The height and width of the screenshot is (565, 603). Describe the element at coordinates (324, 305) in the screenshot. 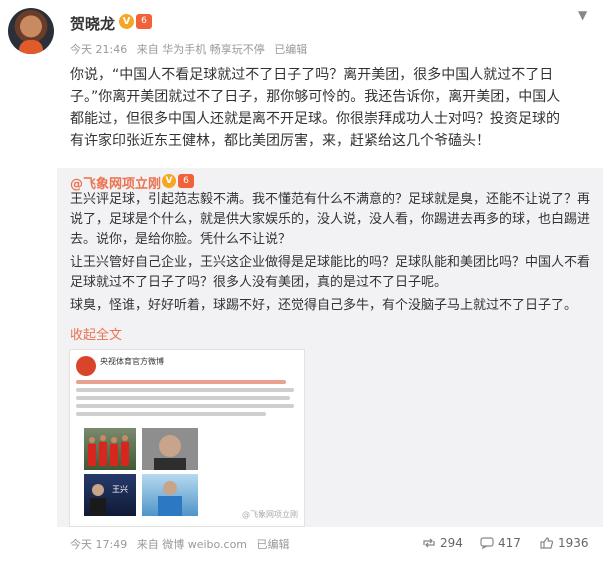

I see `repost-paragraph: 球臭，怪谁，好好听着，球踢不好，还觉得自己多牛，有个没脑子马上就过不了日子了。` at that location.